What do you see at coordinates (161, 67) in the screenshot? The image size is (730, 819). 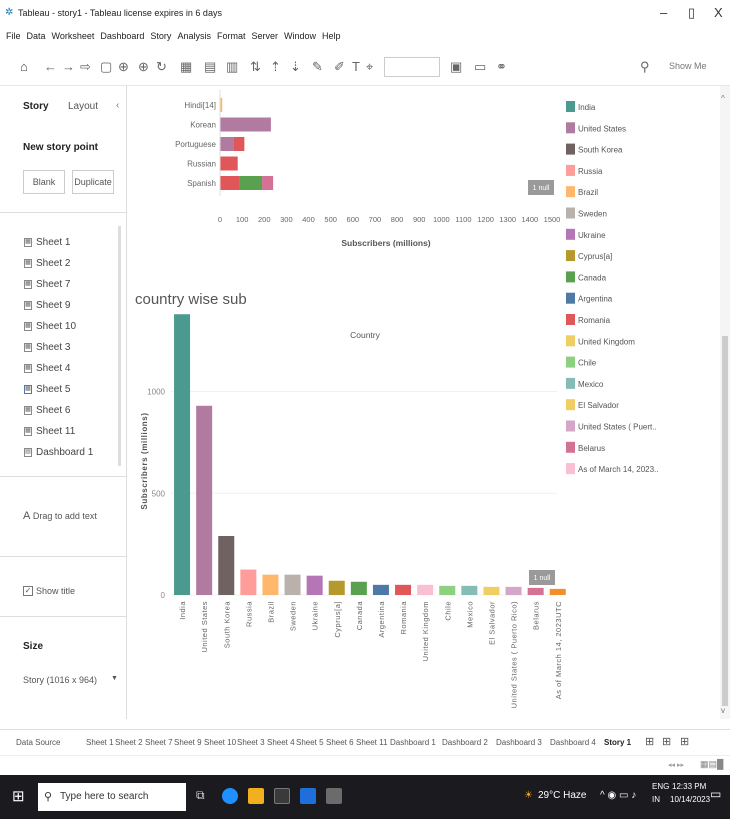 I see `refresh-icon: ↻` at bounding box center [161, 67].